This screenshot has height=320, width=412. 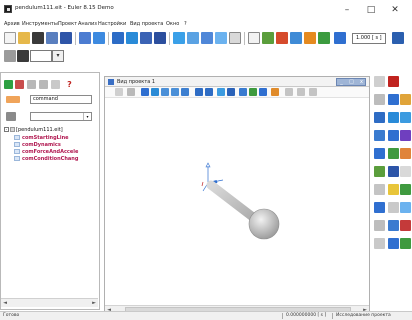 What do you see at coordinates (87, 116) in the screenshot?
I see `chevron-down-icon: ▾` at bounding box center [87, 116].